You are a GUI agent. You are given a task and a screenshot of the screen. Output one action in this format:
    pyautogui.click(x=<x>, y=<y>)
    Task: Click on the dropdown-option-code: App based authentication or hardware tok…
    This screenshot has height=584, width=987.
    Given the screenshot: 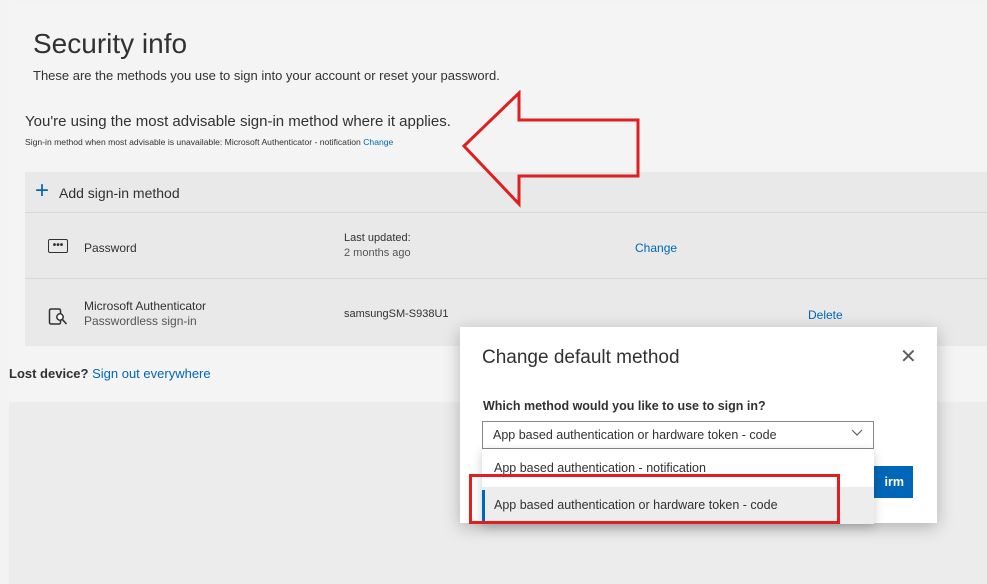 What is the action you would take?
    pyautogui.click(x=678, y=505)
    